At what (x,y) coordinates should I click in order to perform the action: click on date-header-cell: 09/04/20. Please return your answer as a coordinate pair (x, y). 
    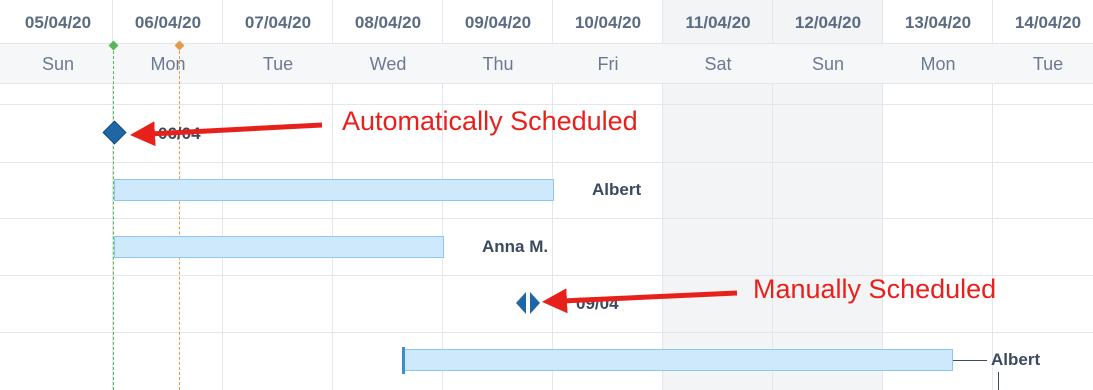
    Looking at the image, I should click on (498, 22).